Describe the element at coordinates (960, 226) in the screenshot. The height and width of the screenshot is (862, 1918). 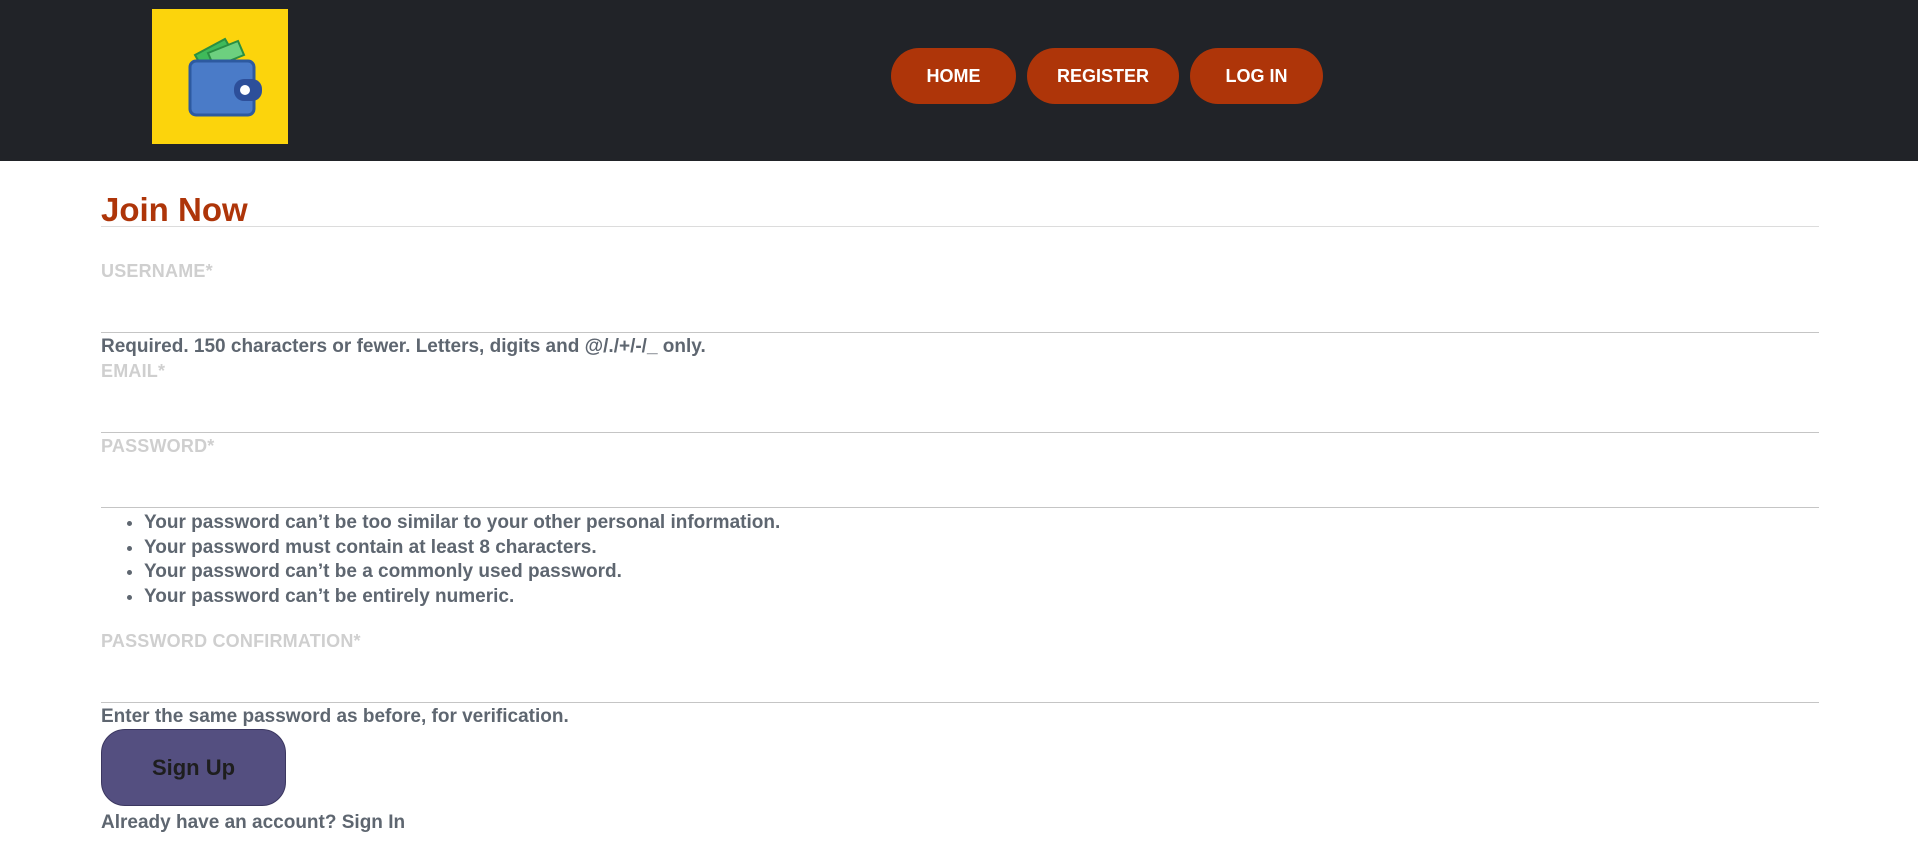
I see `title-divider` at that location.